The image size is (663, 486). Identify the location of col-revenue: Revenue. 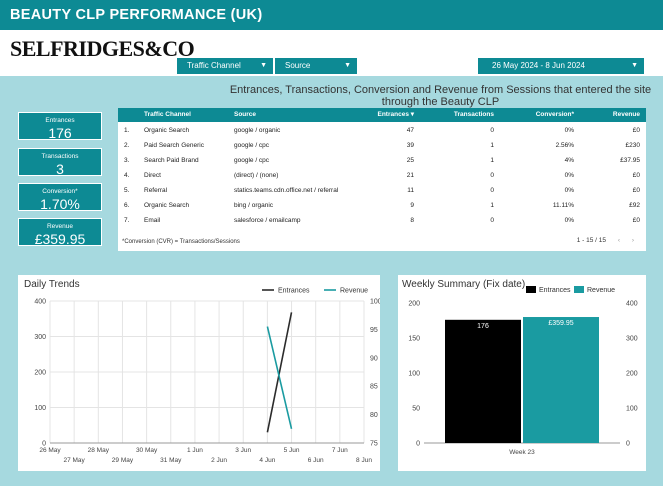
(626, 115).